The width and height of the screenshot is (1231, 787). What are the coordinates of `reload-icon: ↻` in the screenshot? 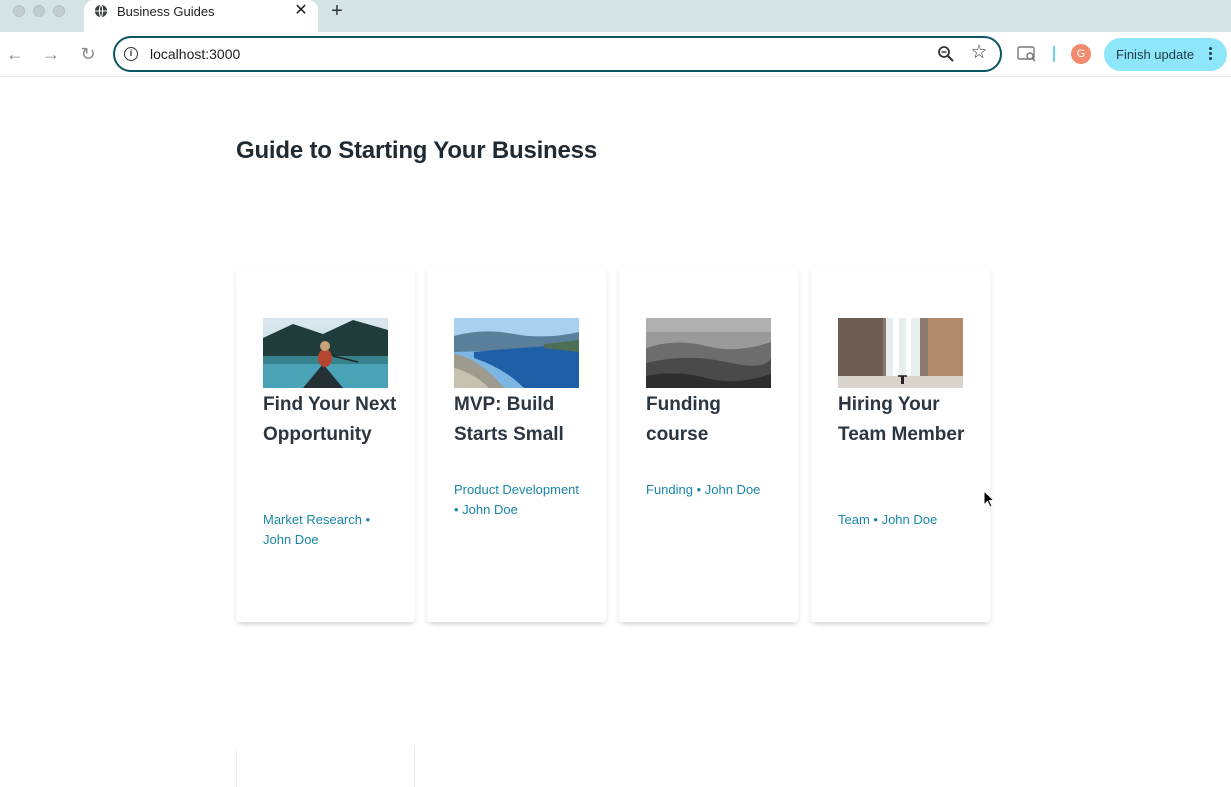 It's located at (88, 54).